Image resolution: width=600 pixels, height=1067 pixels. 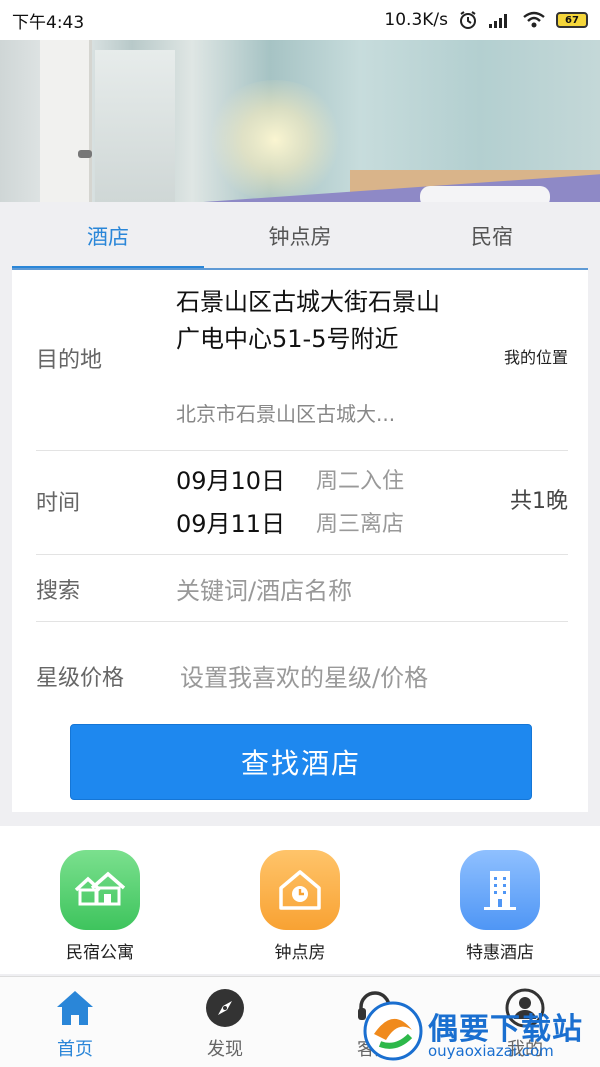 I want to click on checkout-note: 周三离店, so click(x=360, y=524).